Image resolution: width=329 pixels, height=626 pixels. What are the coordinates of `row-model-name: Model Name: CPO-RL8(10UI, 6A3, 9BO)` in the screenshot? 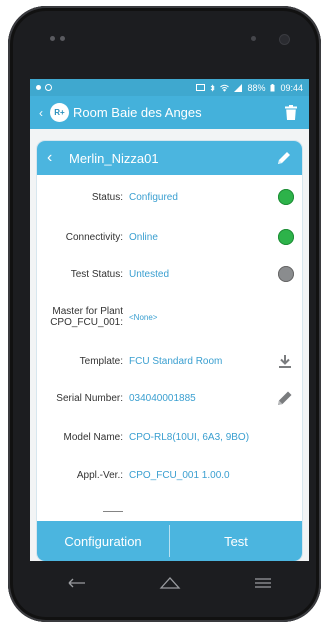 It's located at (169, 437).